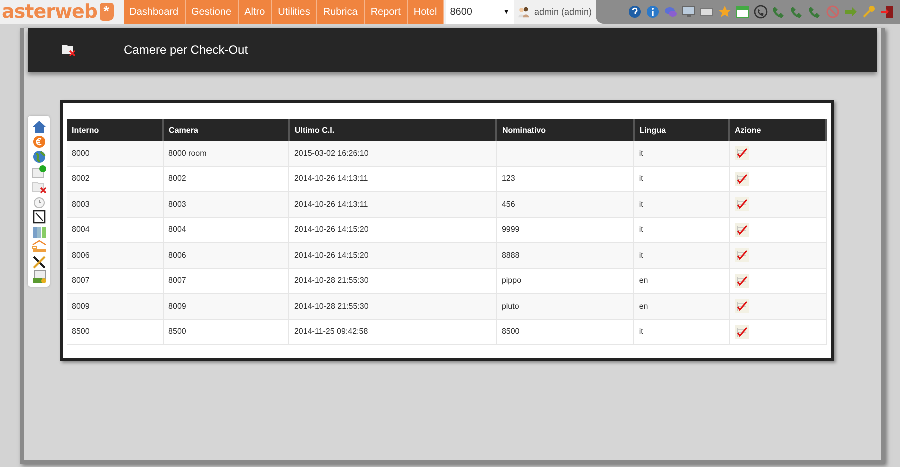  Describe the element at coordinates (115, 153) in the screenshot. I see `table-cell: 8000` at that location.